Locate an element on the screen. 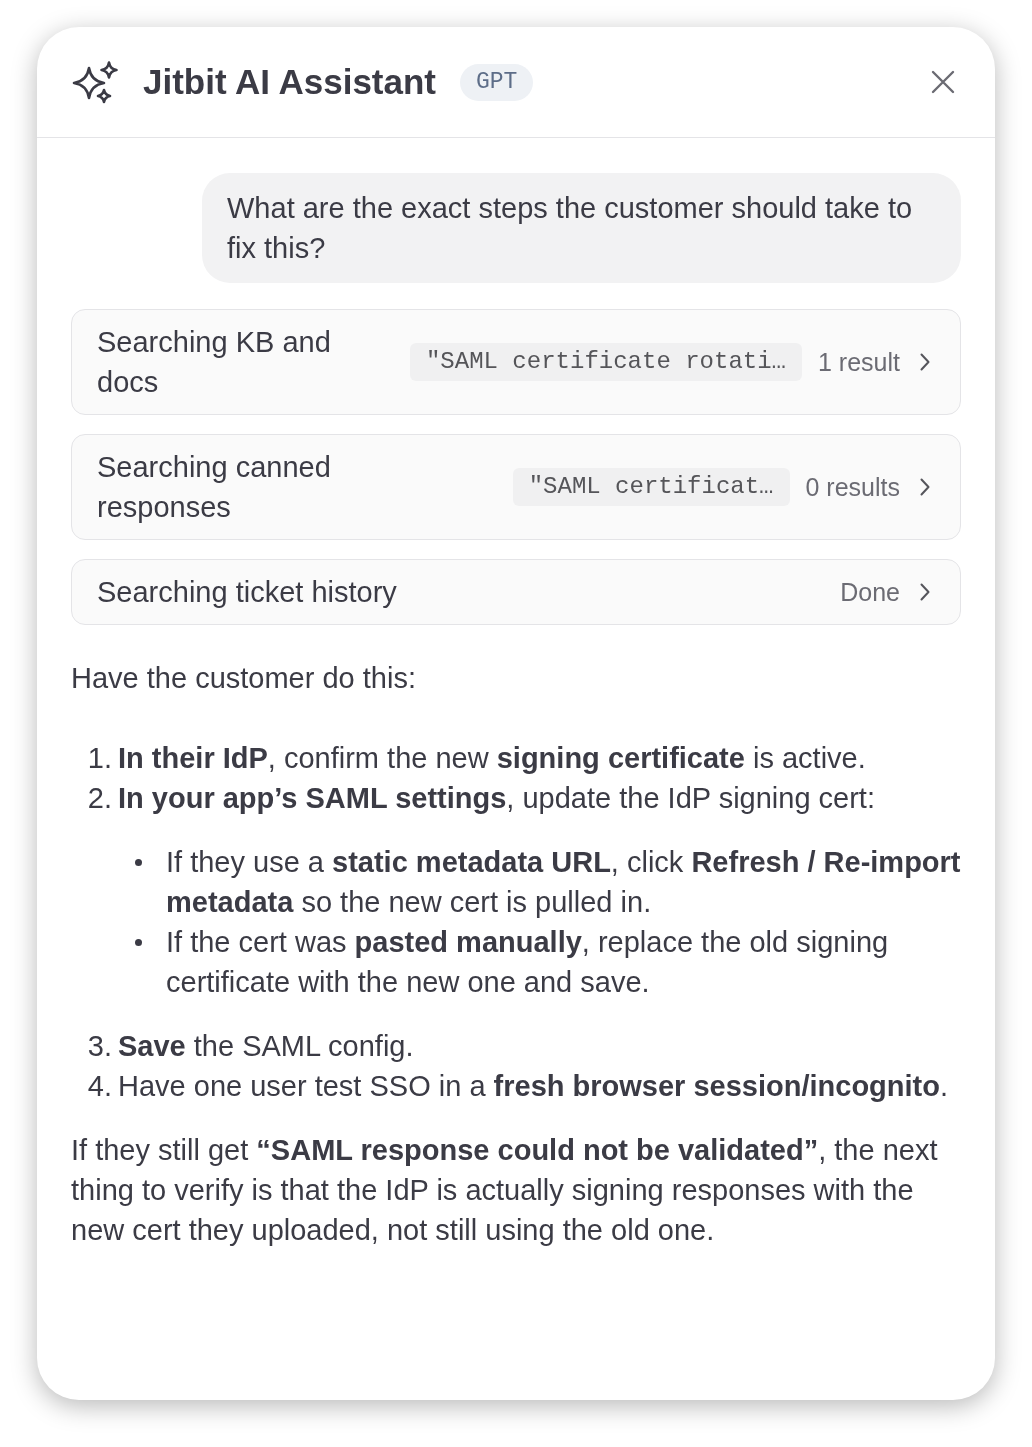 Image resolution: width=1032 pixels, height=1447 pixels. list-item-text: Save the SAML config. is located at coordinates (266, 1046).